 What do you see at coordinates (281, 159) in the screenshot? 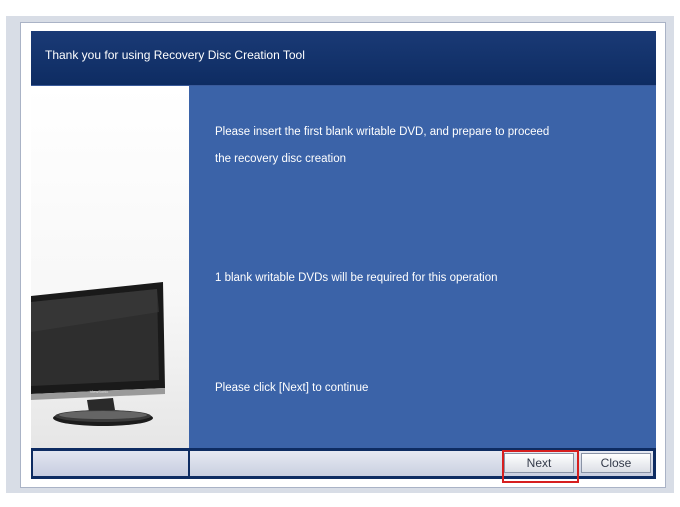
I see `instruction-line-2: the recovery disc creation` at bounding box center [281, 159].